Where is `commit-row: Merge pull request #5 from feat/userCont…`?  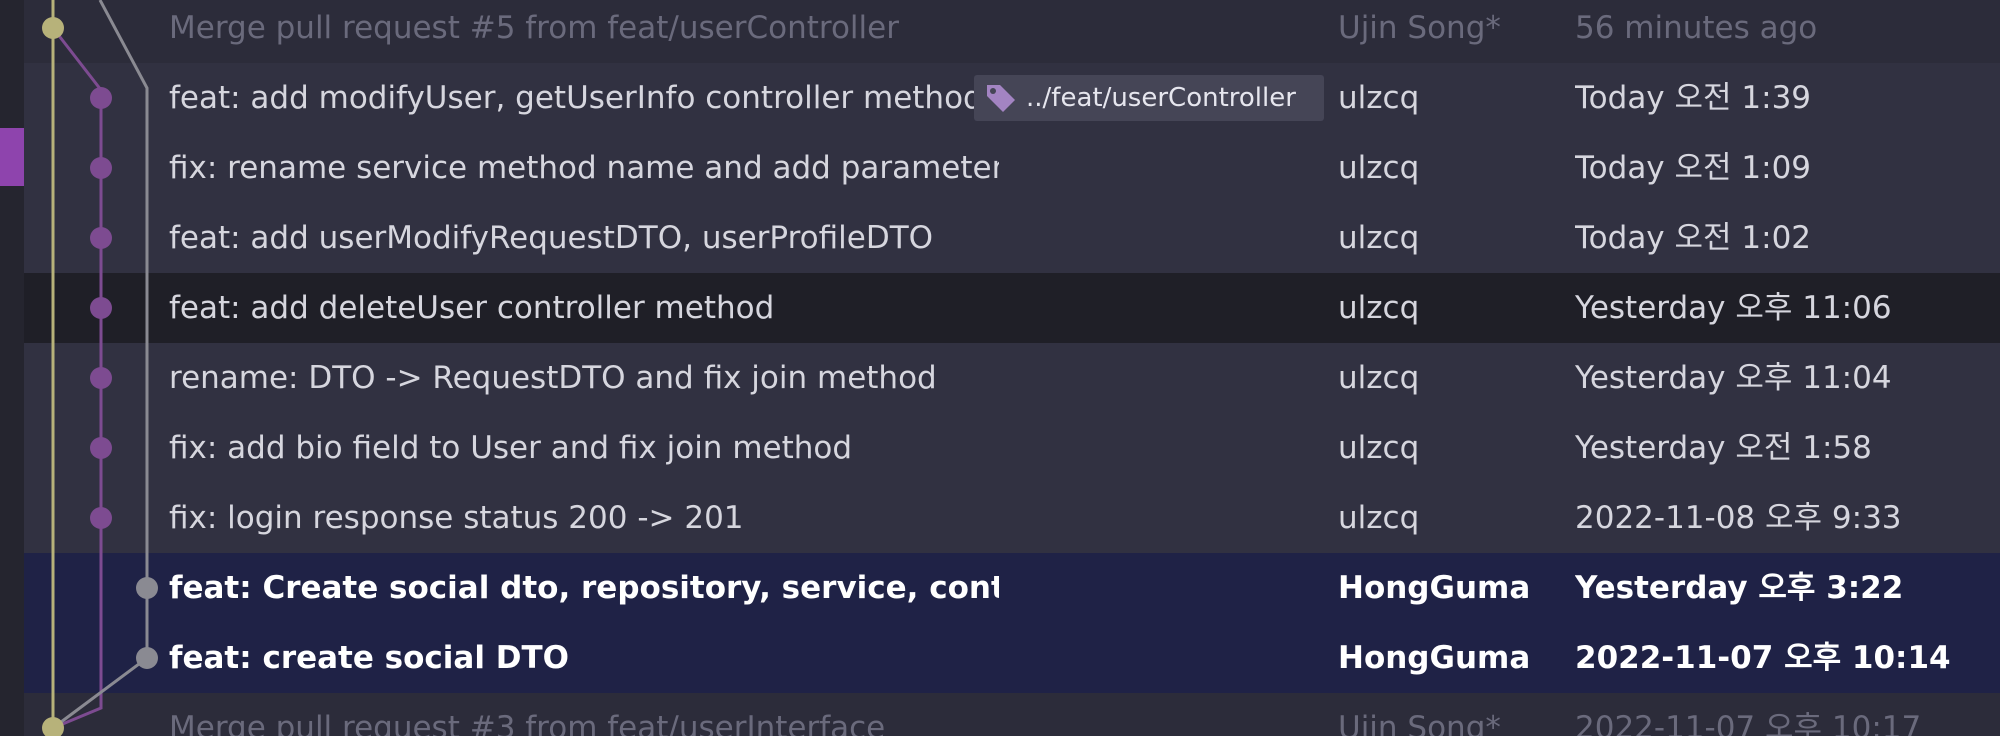
commit-row: Merge pull request #5 from feat/userCont… is located at coordinates (1012, 31).